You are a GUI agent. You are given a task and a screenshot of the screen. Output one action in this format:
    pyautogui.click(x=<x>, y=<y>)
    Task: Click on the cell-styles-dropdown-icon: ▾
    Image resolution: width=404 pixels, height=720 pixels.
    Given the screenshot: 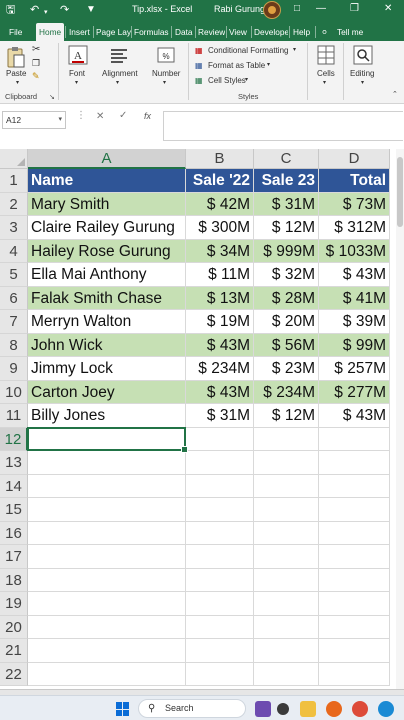 What is the action you would take?
    pyautogui.click(x=246, y=79)
    